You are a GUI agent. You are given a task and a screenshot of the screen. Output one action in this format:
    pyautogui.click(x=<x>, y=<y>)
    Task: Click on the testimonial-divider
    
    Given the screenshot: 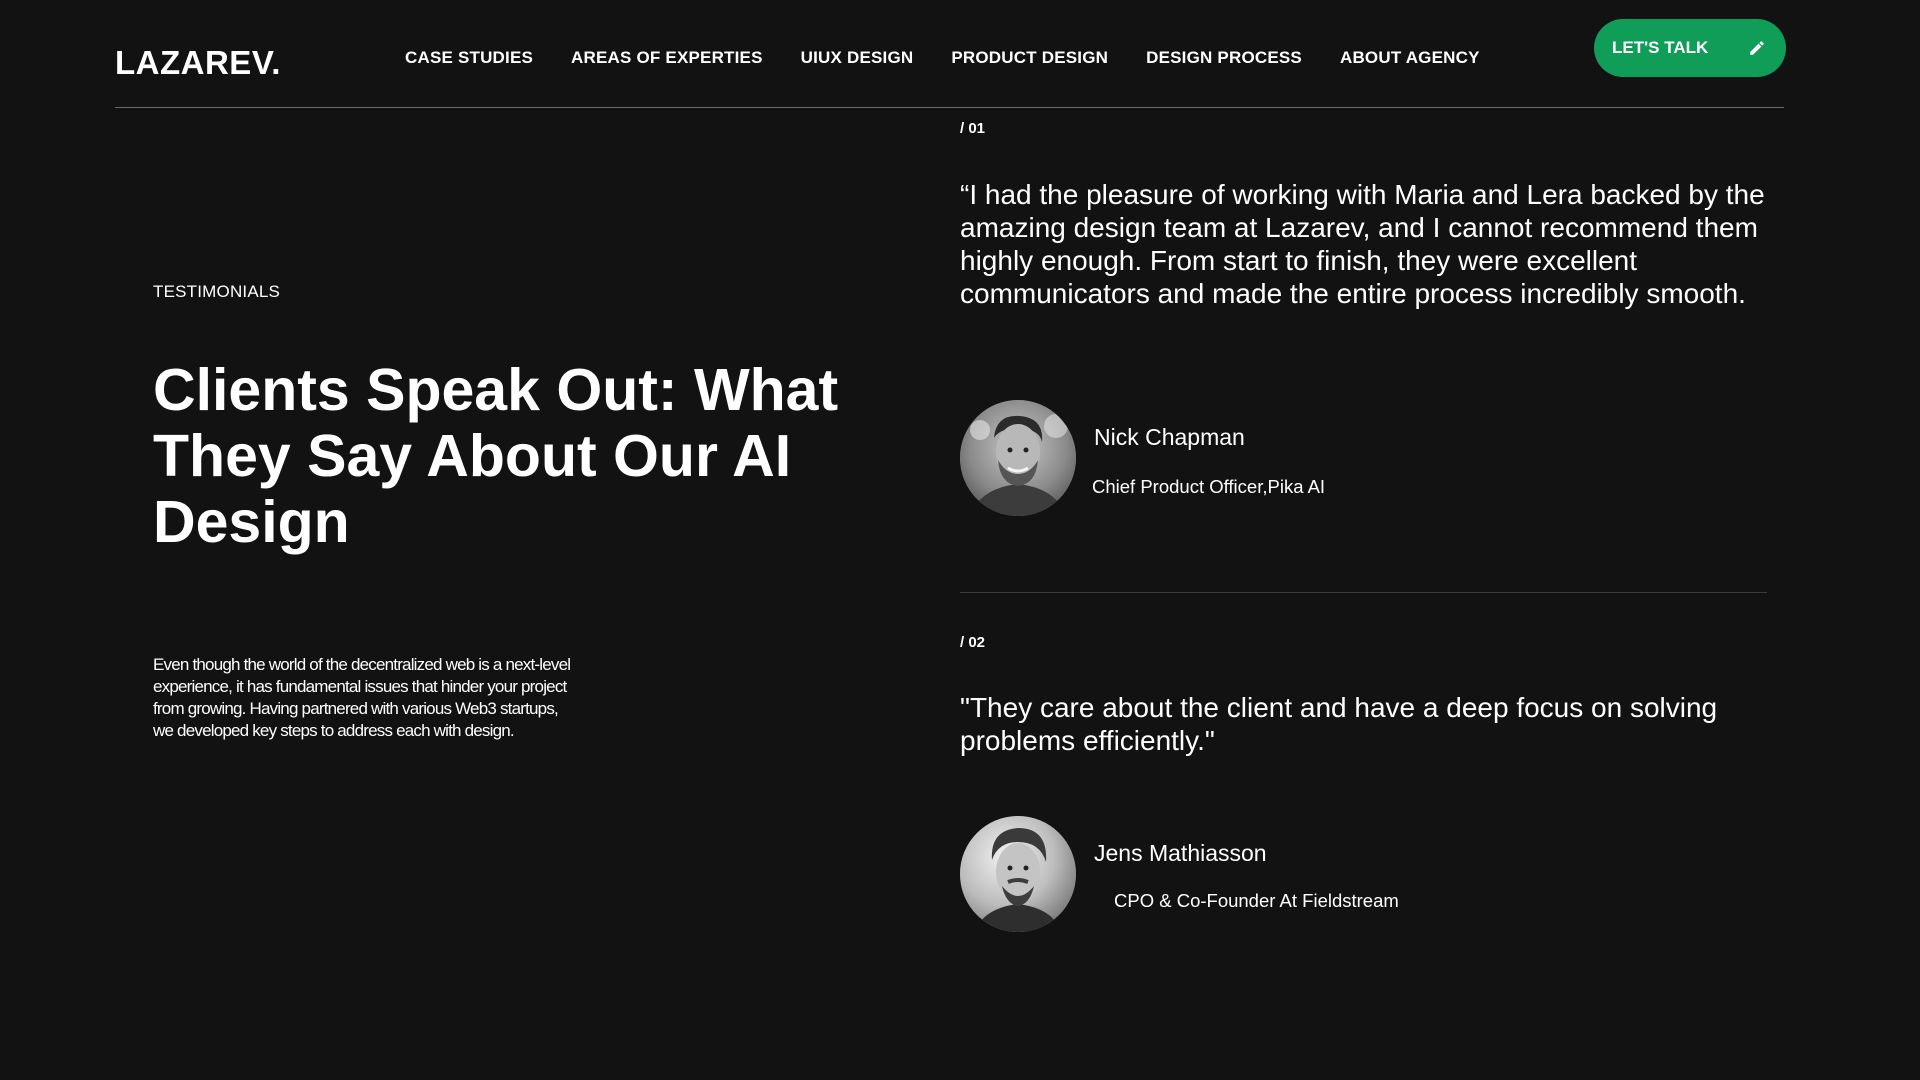 What is the action you would take?
    pyautogui.click(x=1363, y=592)
    